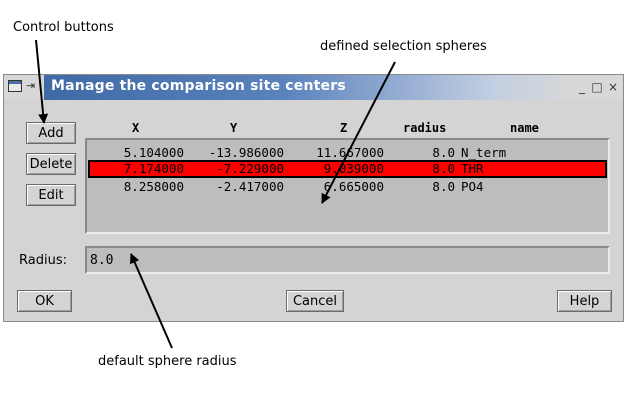 The height and width of the screenshot is (400, 628). Describe the element at coordinates (584, 301) in the screenshot. I see `help-button: Help` at that location.